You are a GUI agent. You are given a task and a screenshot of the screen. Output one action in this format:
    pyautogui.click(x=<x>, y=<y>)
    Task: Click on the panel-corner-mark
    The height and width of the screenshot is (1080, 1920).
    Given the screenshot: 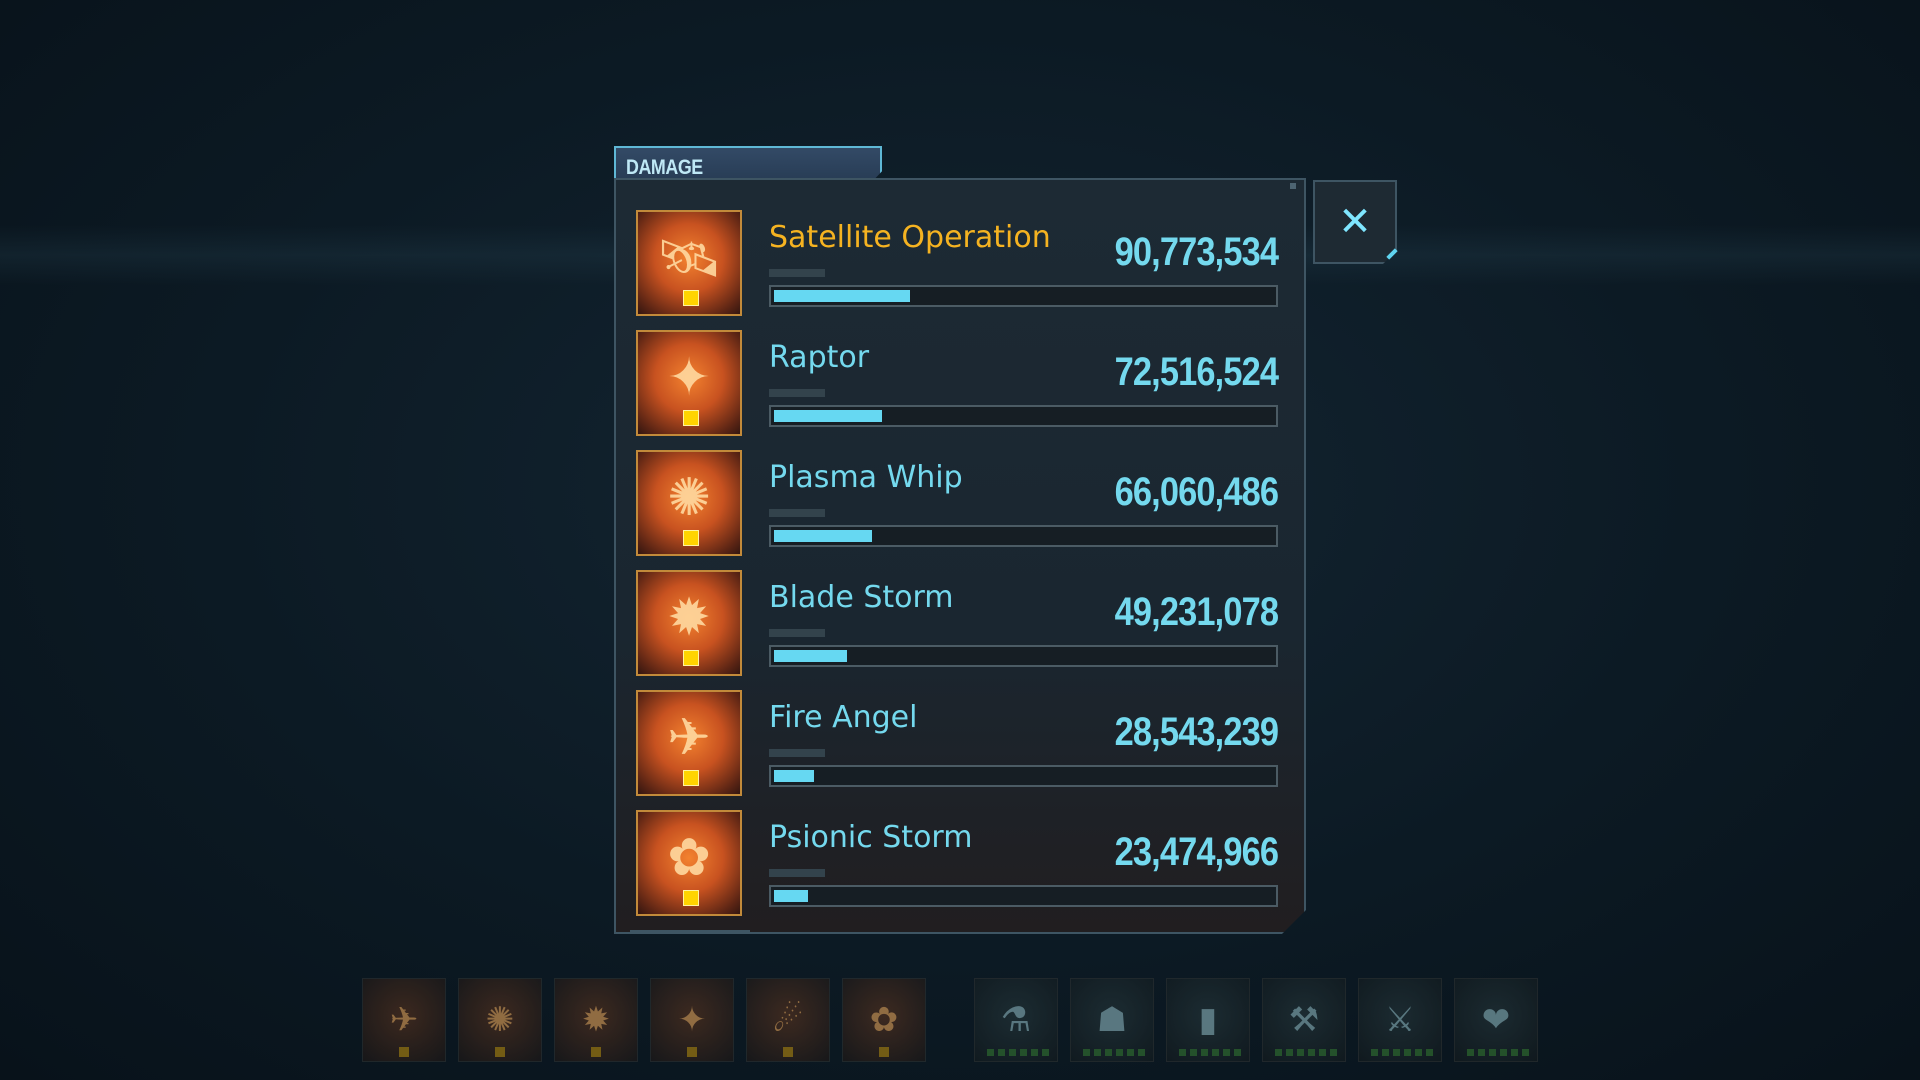 What is the action you would take?
    pyautogui.click(x=1293, y=186)
    